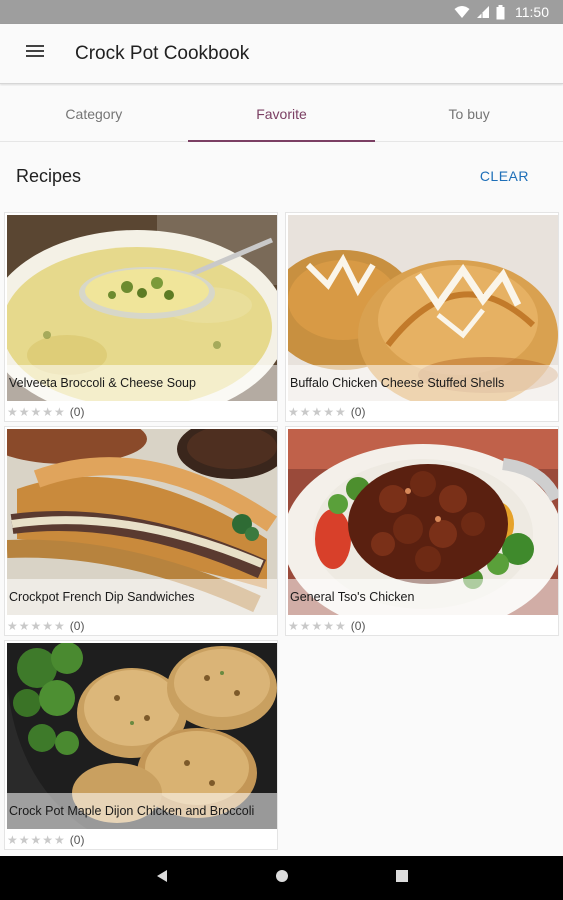 The image size is (563, 900). I want to click on recipe-image: General Tso's Chicken, so click(423, 522).